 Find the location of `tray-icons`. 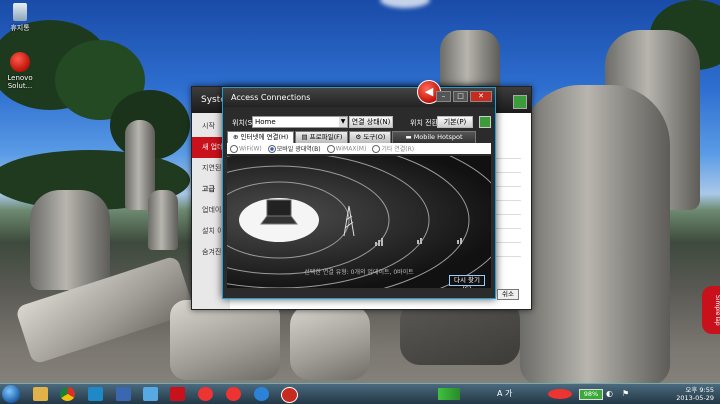

tray-icons is located at coordinates (560, 394).